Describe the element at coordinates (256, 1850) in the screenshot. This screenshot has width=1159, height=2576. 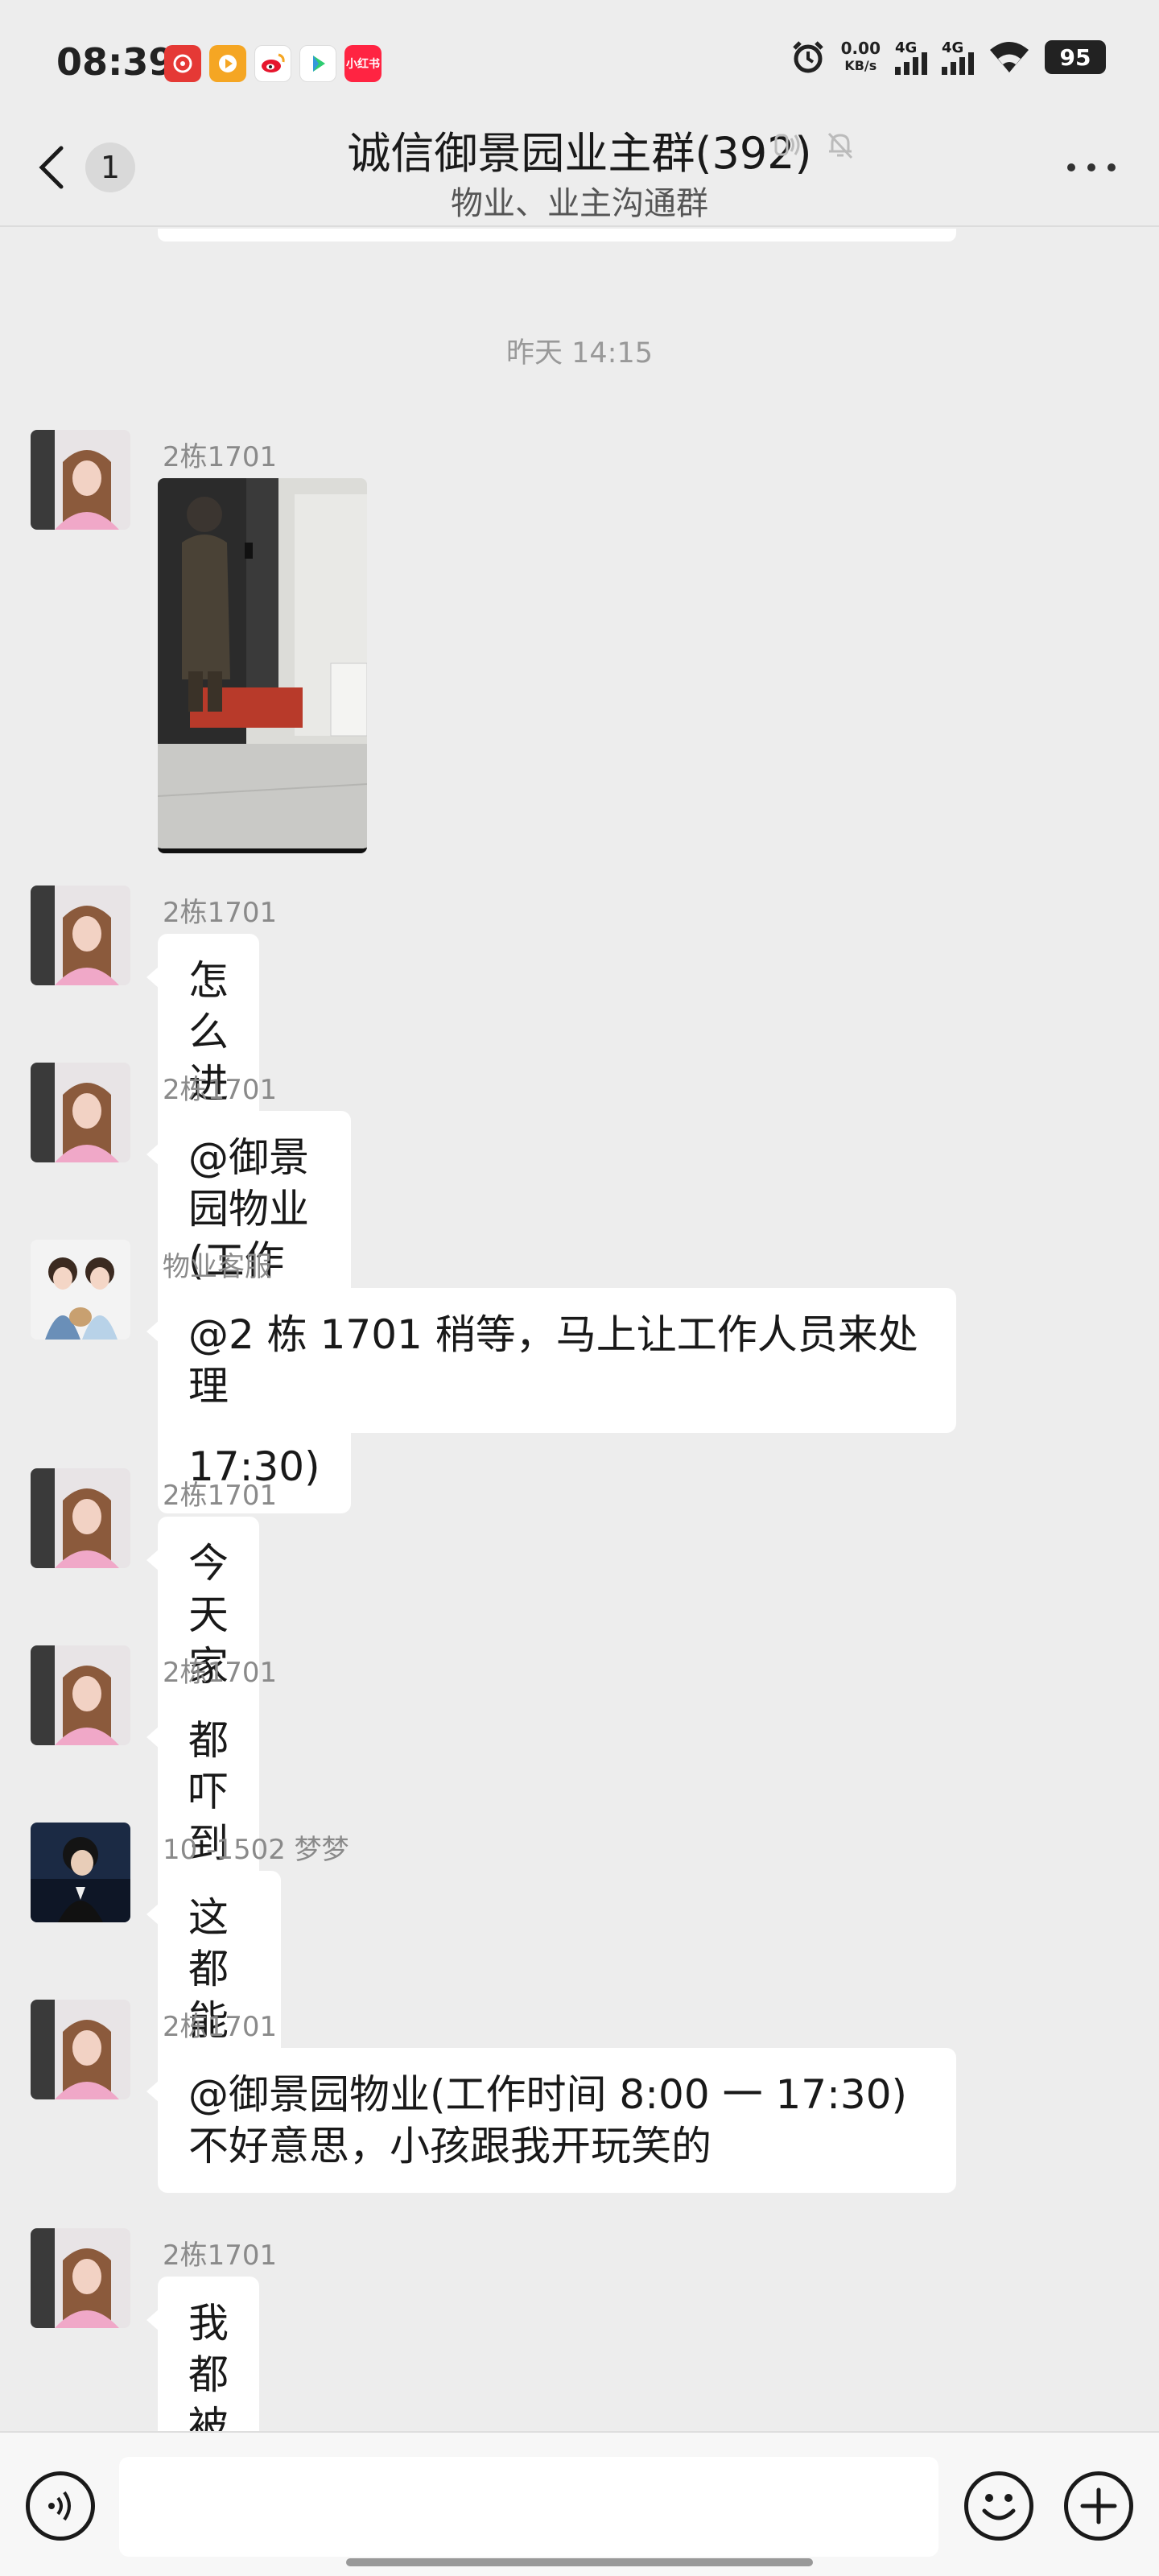
I see `sender-name: 10 -1502 梦梦` at that location.